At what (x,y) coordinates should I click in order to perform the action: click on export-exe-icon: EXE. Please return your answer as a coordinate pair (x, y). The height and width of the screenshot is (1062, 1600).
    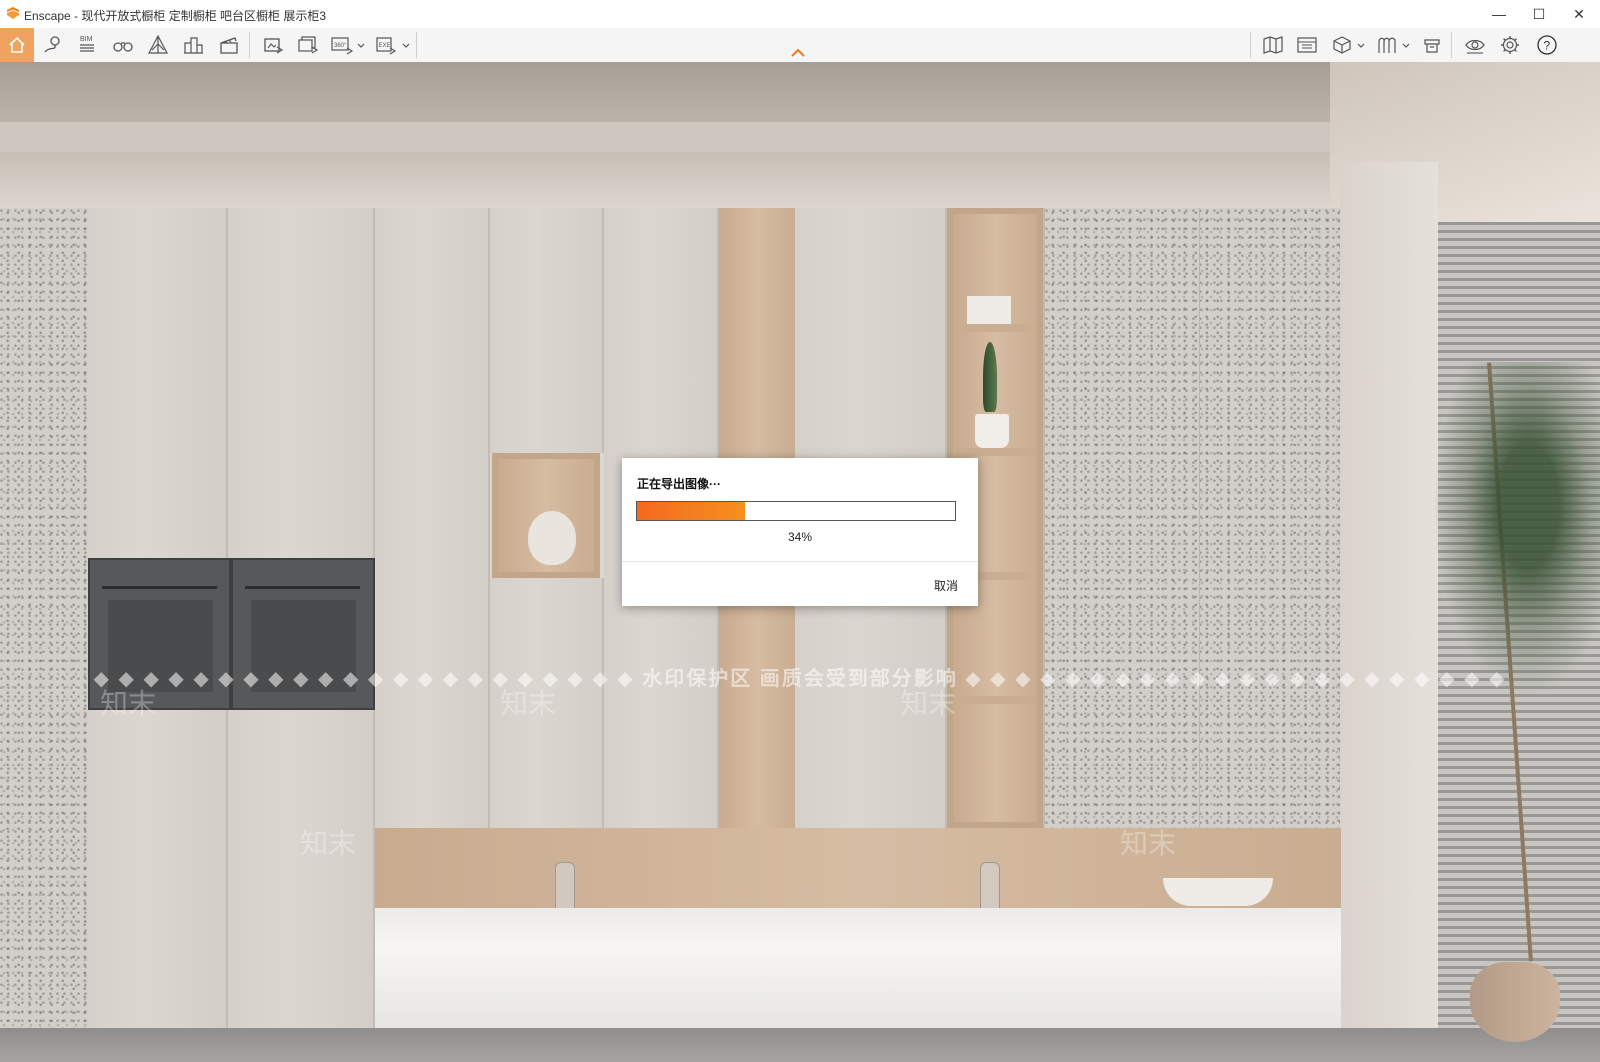
    Looking at the image, I should click on (386, 46).